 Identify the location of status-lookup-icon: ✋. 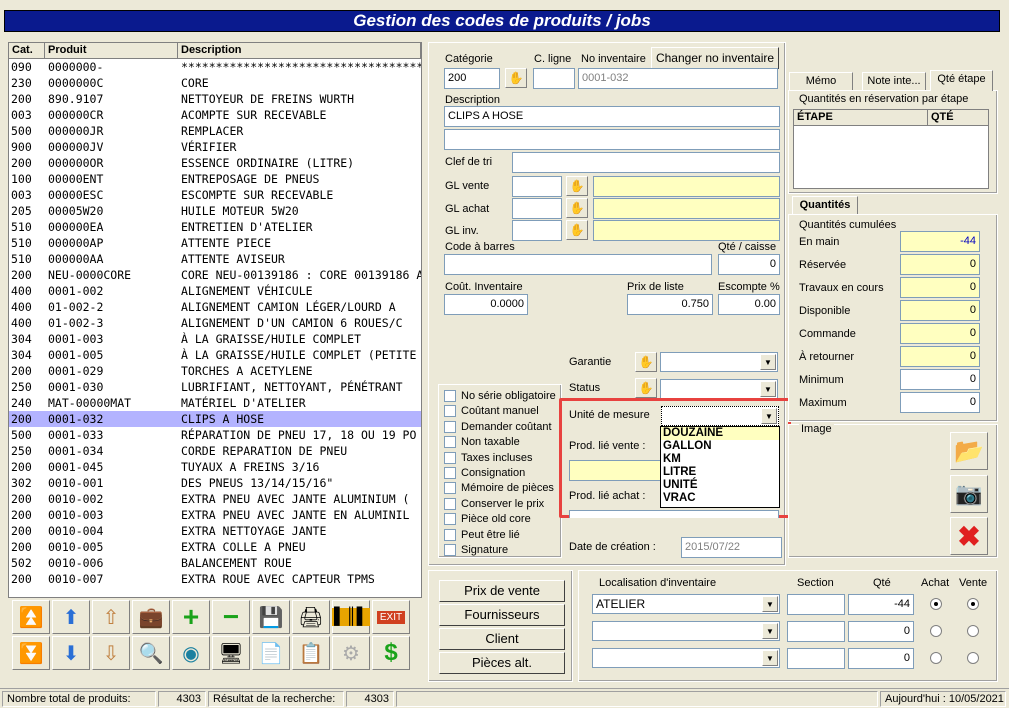
(646, 388).